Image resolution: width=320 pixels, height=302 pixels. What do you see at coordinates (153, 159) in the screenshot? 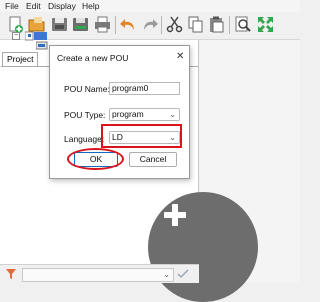
I see `cancel-button: Cancel` at bounding box center [153, 159].